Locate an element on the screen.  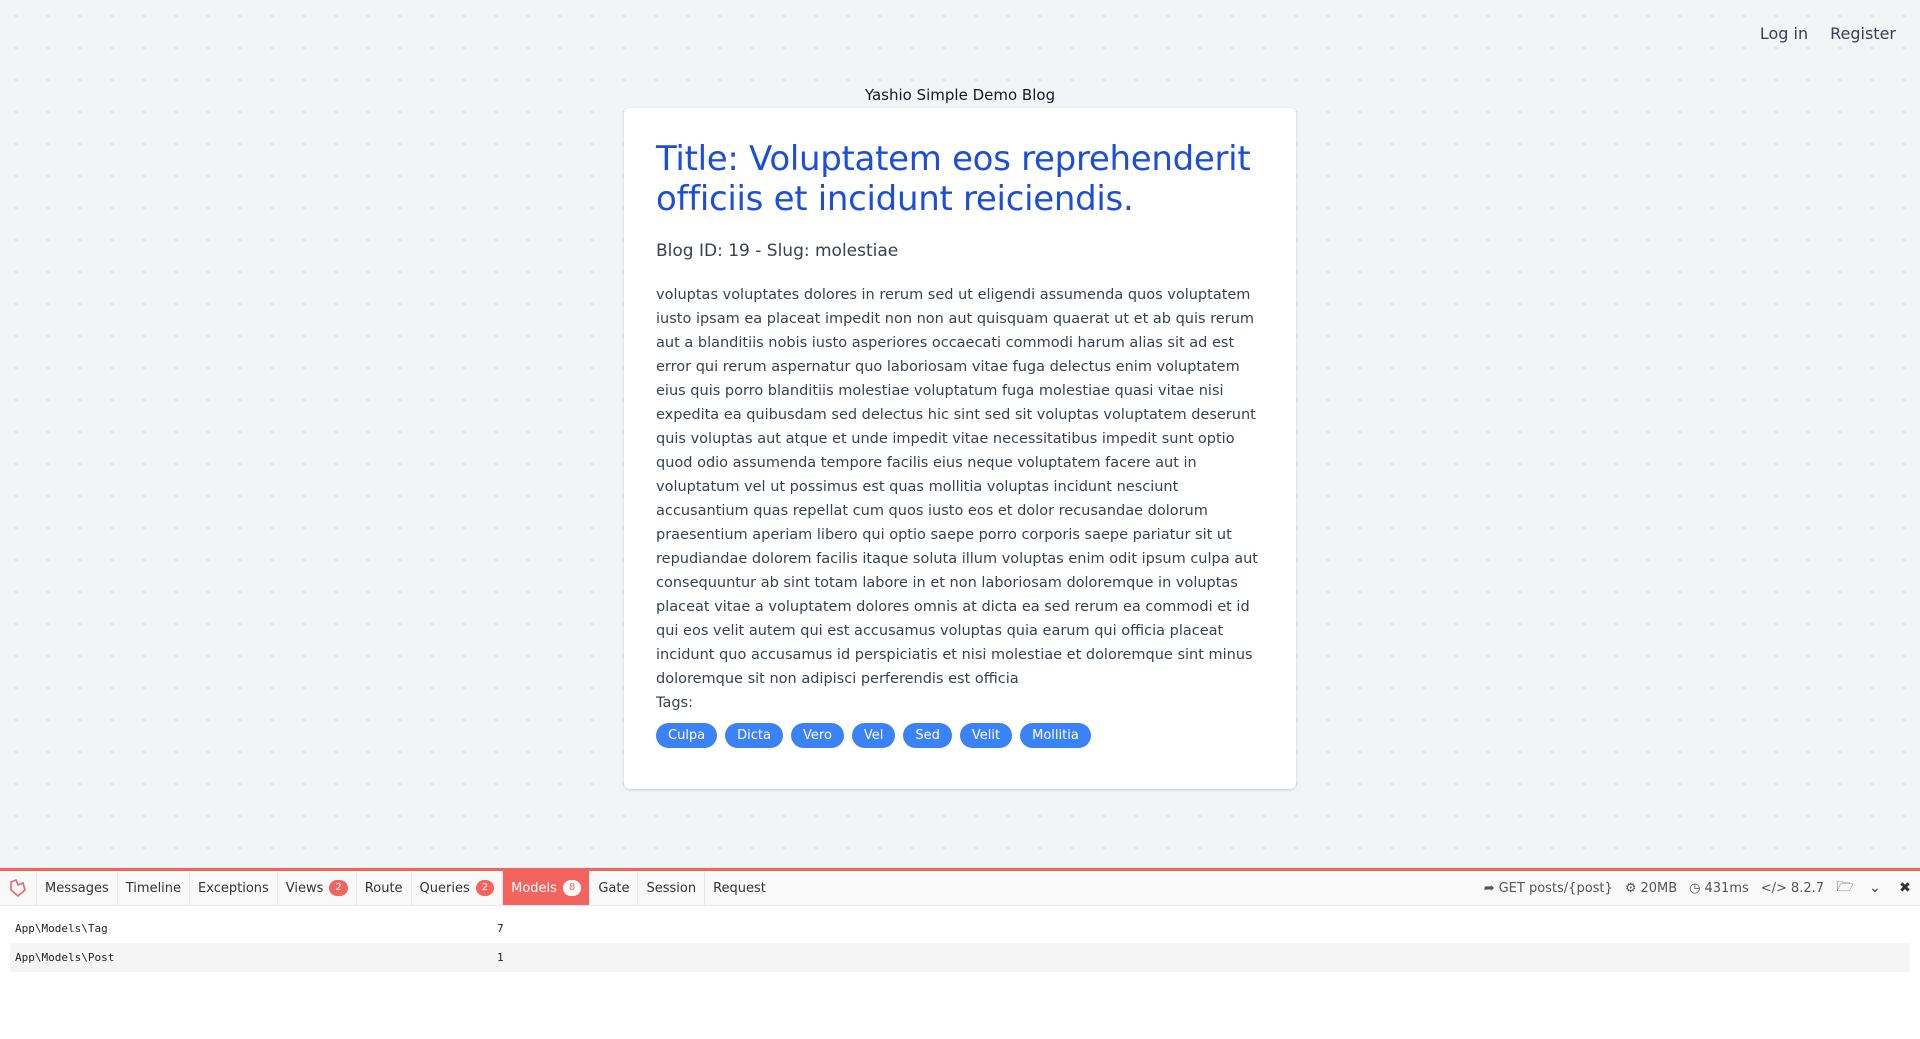
tag-pill: Velit is located at coordinates (986, 735).